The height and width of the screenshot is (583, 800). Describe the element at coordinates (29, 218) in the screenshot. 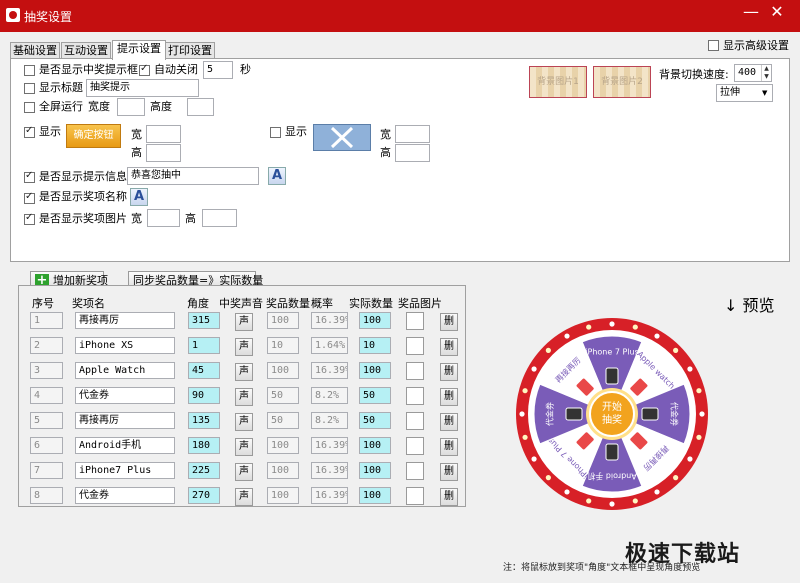

I see `show-prize-image-checkbox` at that location.